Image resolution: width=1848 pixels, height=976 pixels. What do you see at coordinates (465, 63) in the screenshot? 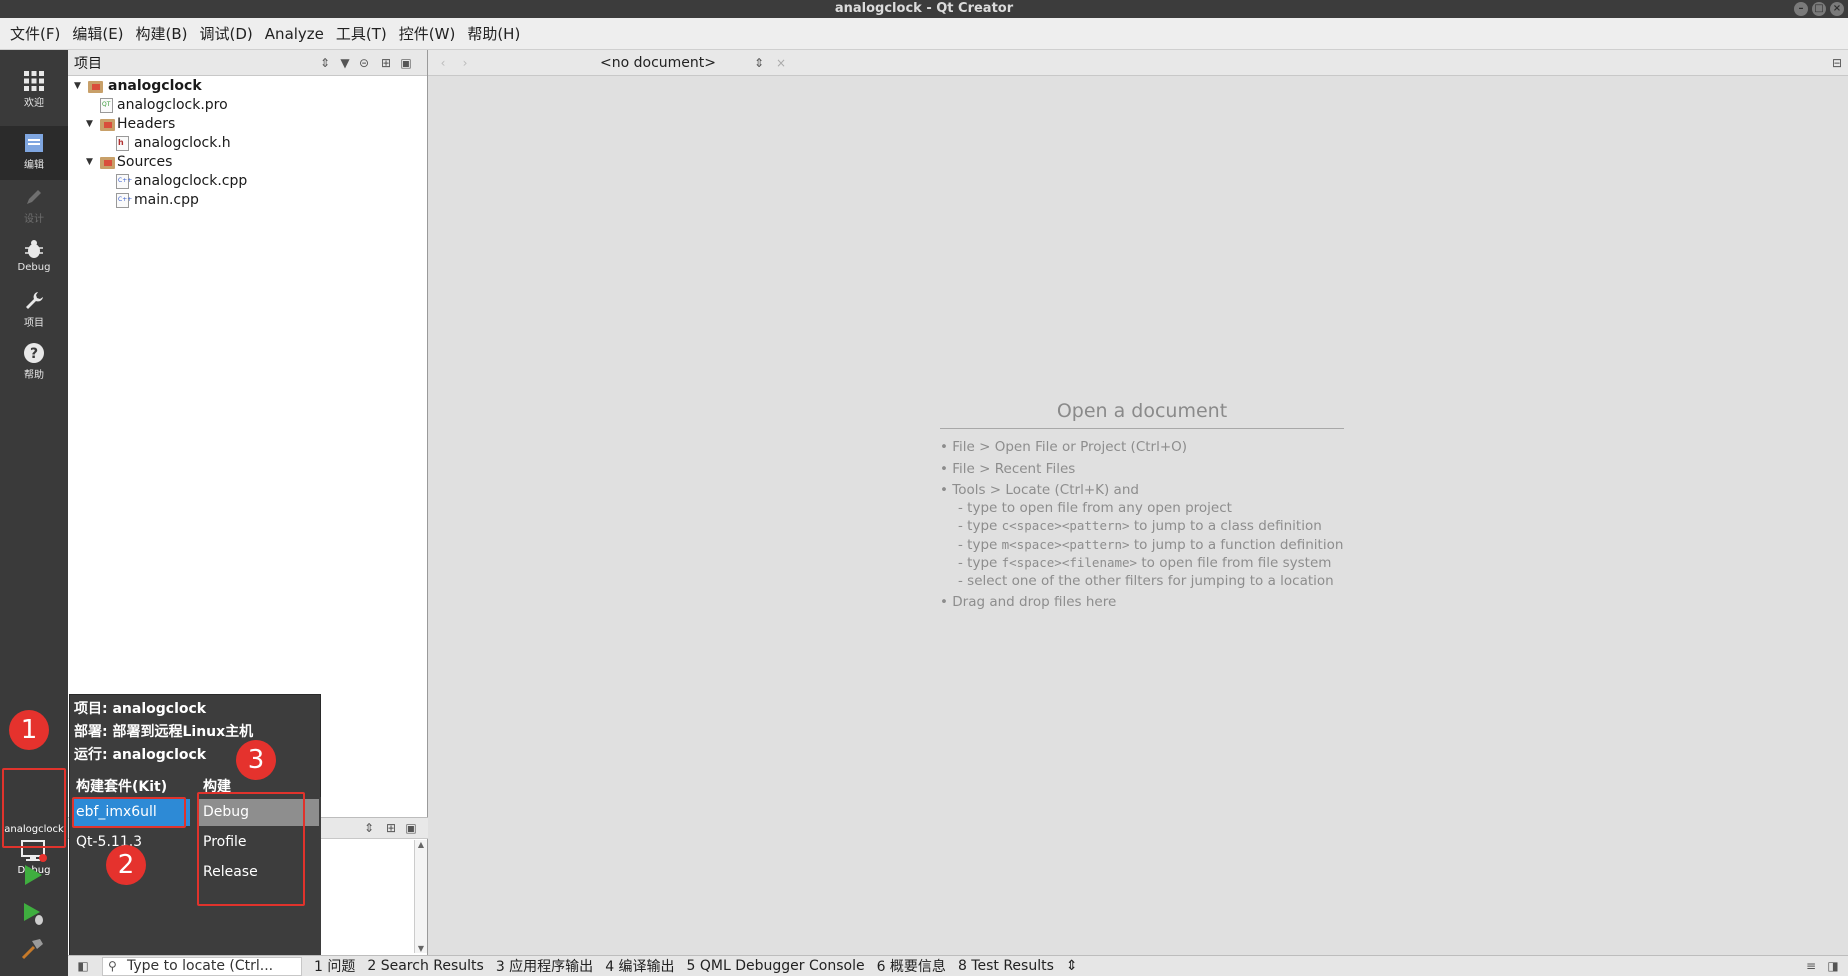
I see `forward-icon: ›` at bounding box center [465, 63].